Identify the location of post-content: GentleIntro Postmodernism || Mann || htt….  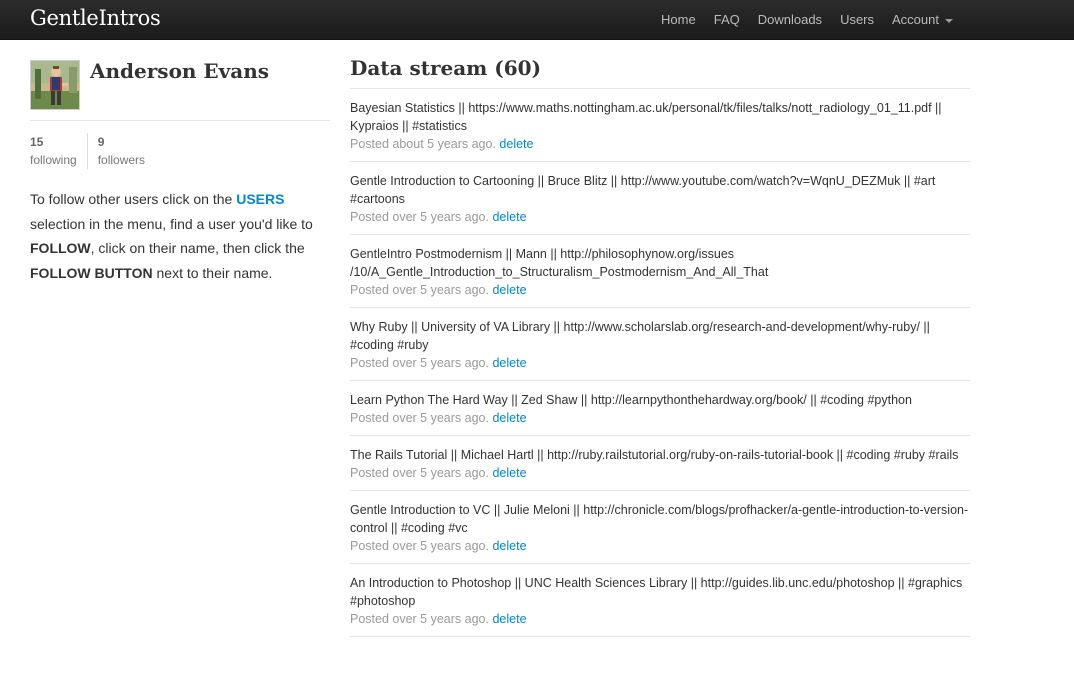
(559, 263).